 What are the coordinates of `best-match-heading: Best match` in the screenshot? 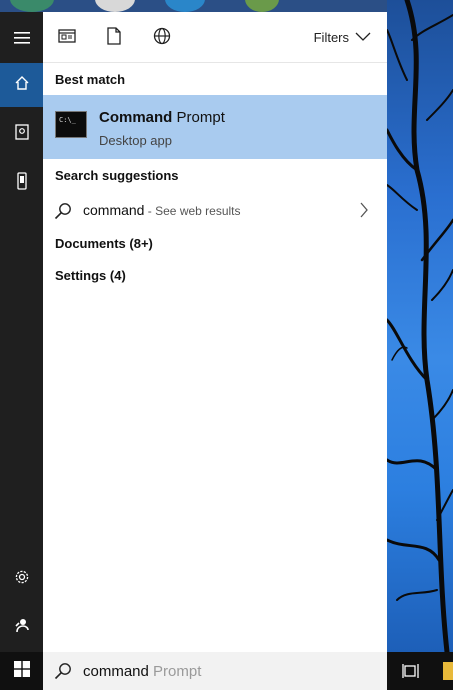 It's located at (90, 79).